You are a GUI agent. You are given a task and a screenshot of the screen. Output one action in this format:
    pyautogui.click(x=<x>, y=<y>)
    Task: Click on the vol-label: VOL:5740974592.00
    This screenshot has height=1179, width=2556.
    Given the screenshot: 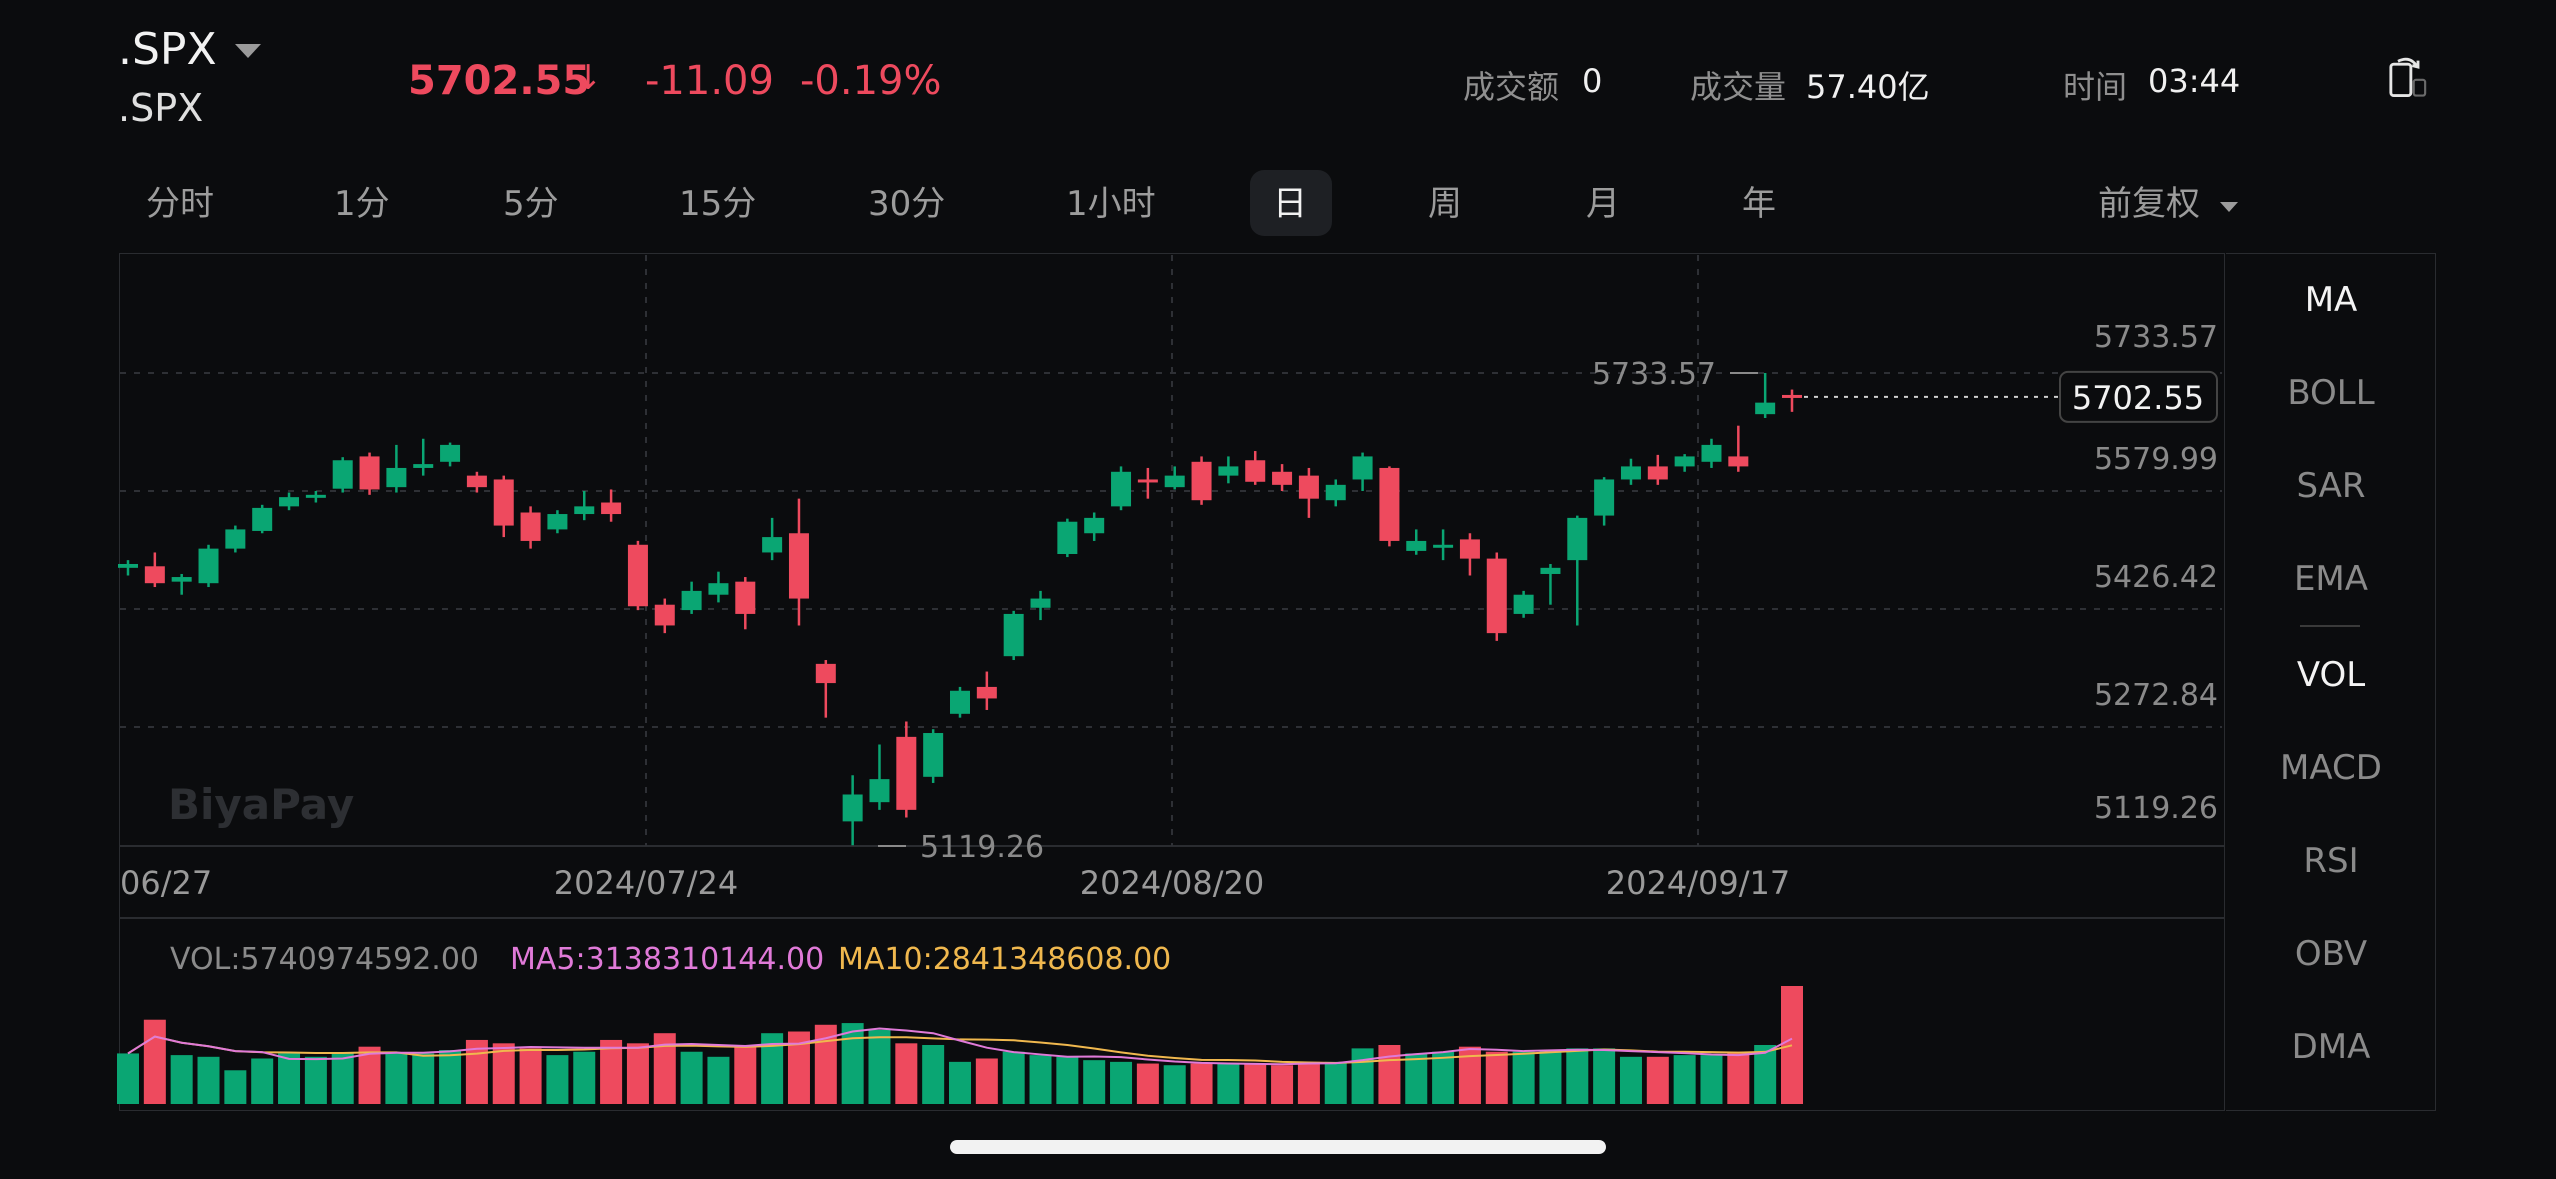 What is the action you would take?
    pyautogui.click(x=324, y=959)
    